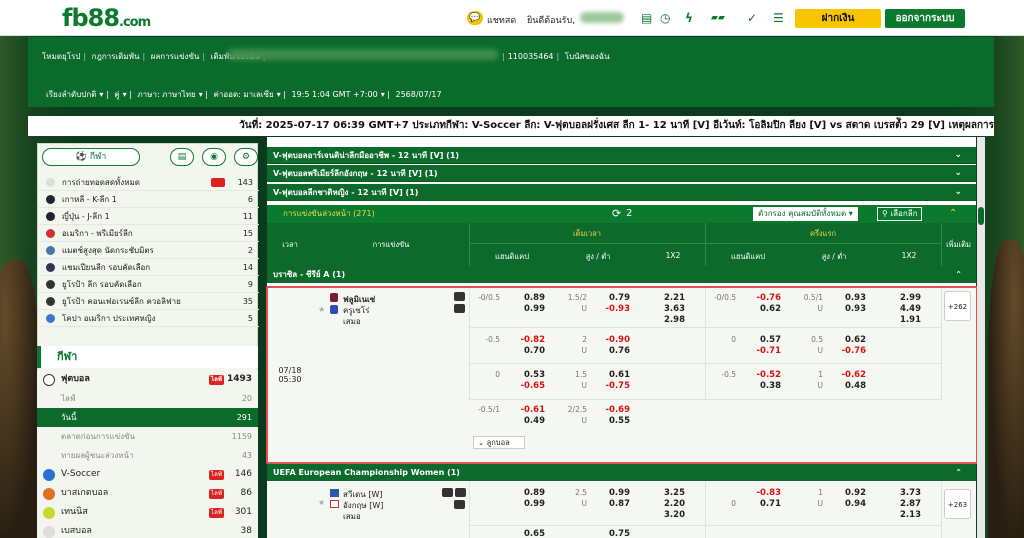  I want to click on expand-button: ⌄ ลูกบอล, so click(499, 442).